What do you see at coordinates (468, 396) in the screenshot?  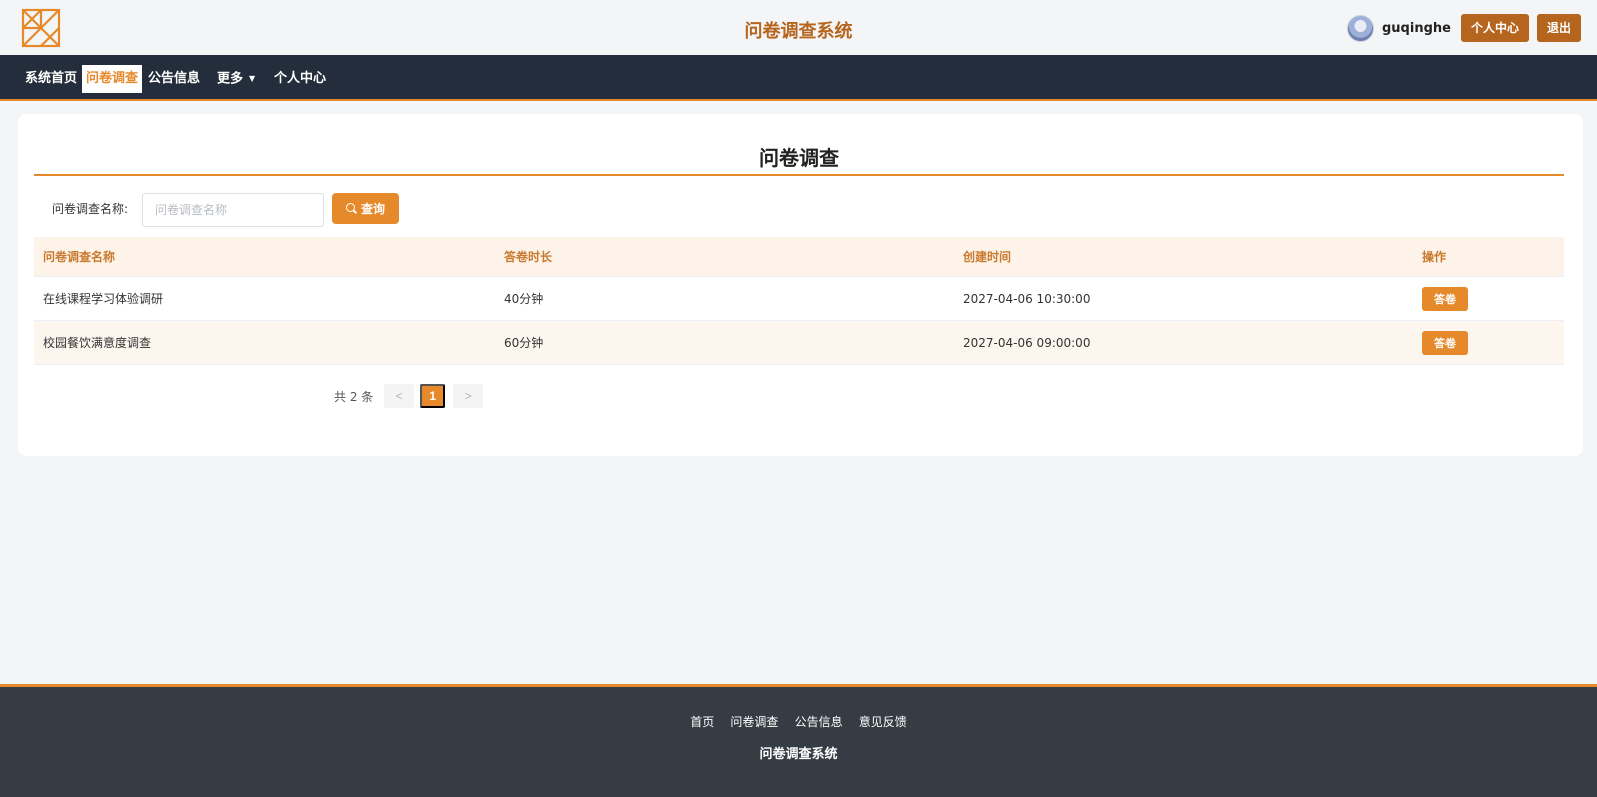 I see `next-page-button: >` at bounding box center [468, 396].